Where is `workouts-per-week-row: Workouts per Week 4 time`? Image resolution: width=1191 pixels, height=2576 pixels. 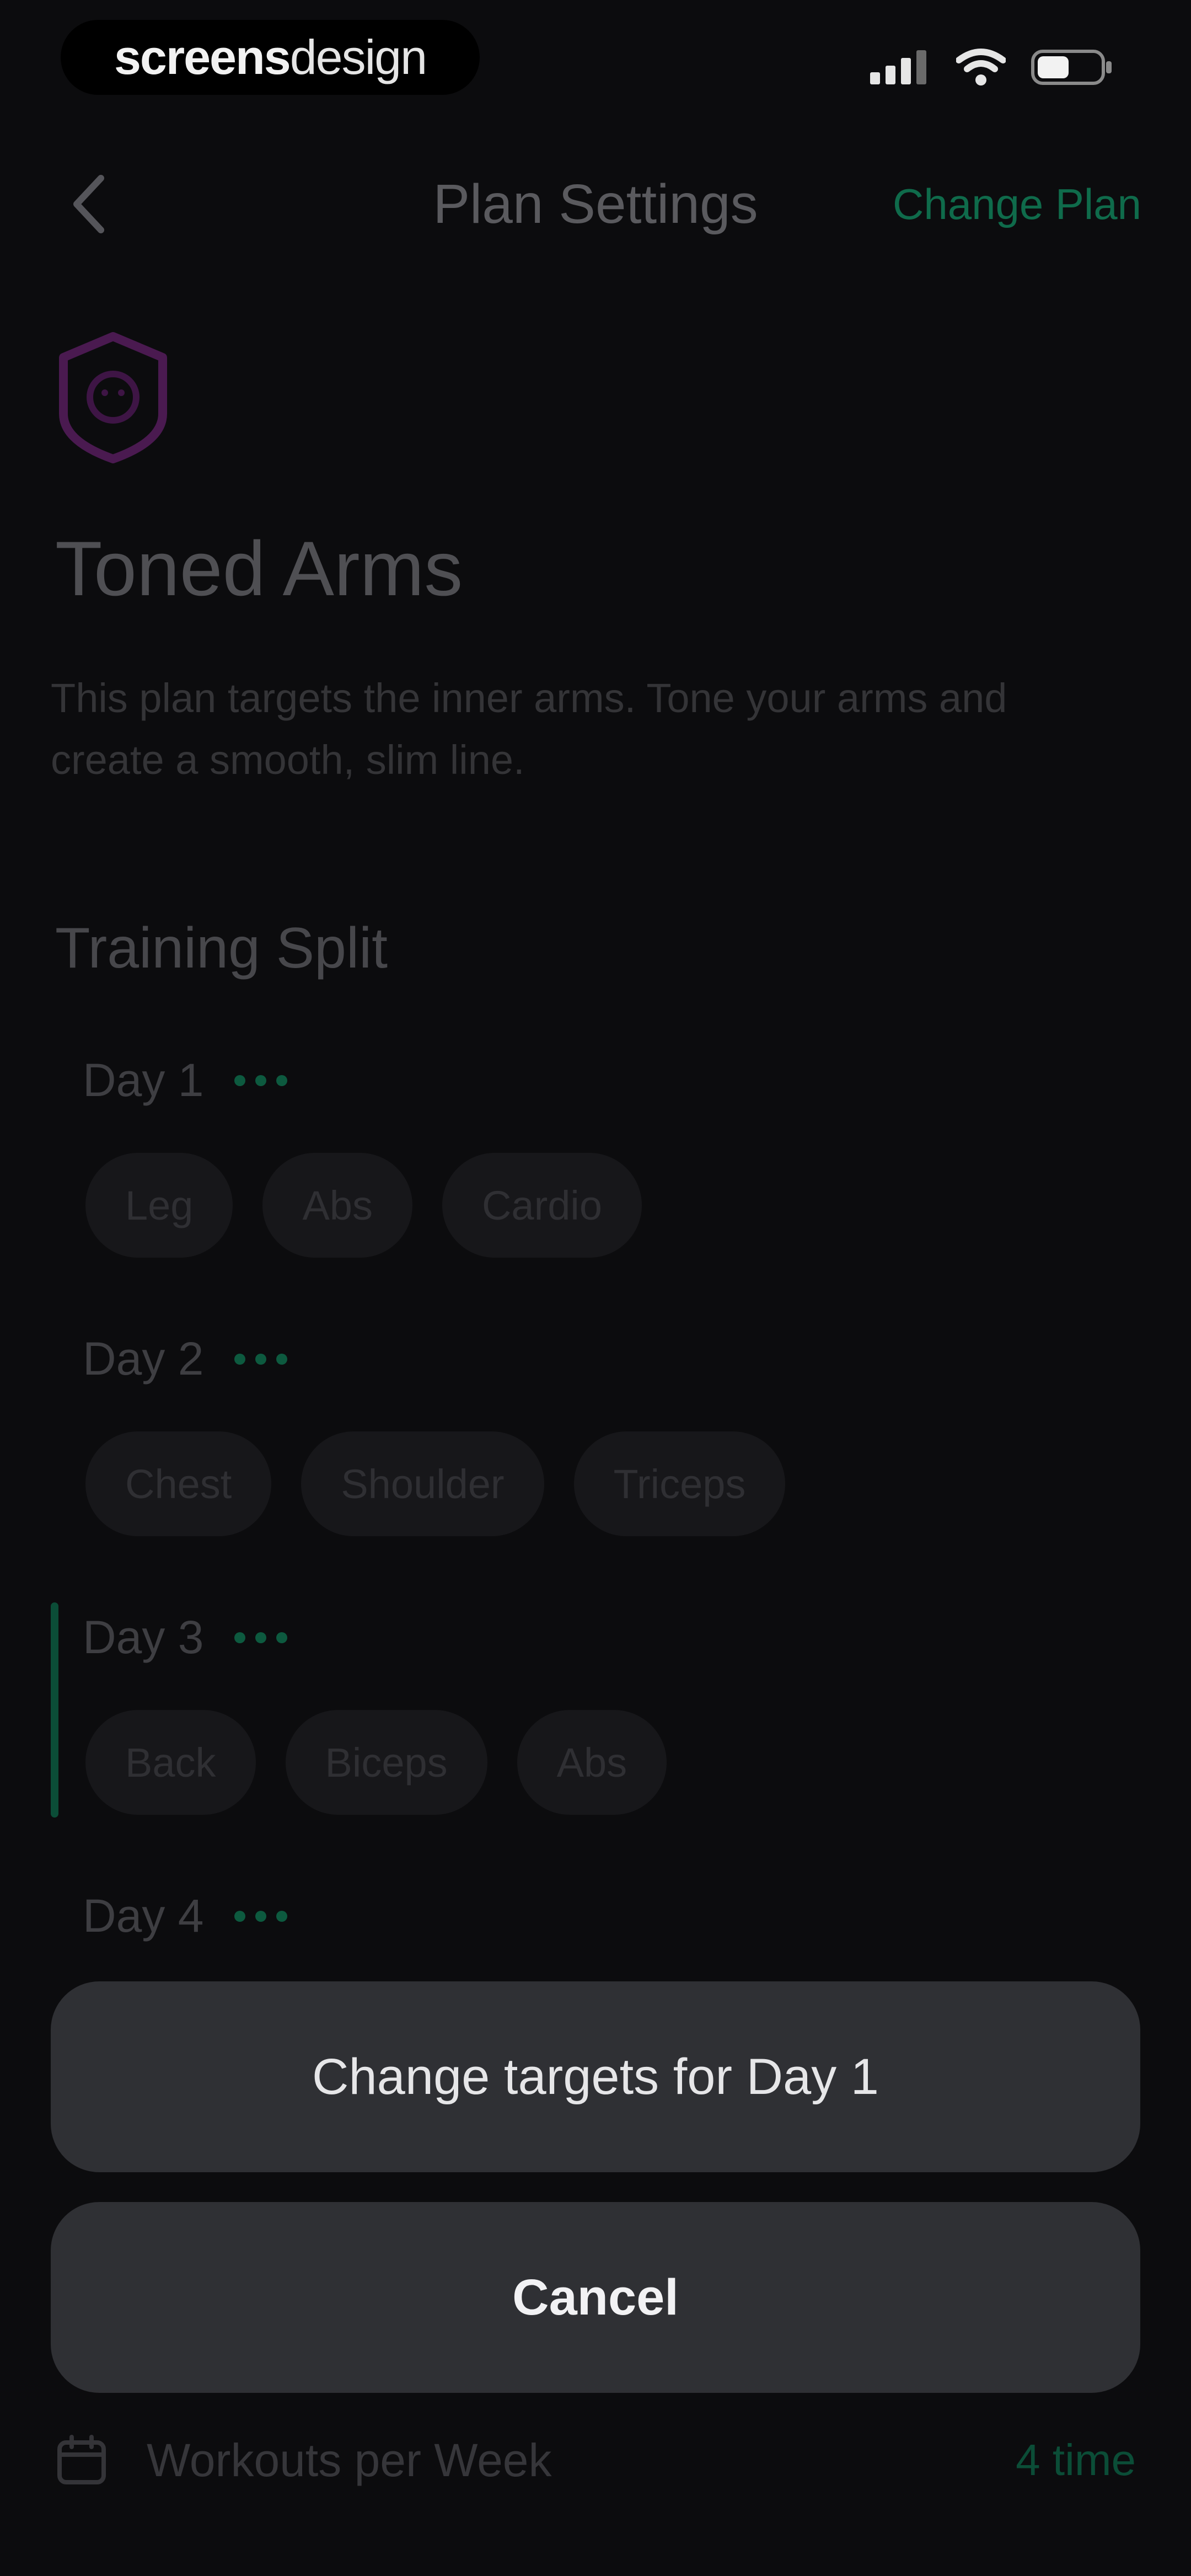 workouts-per-week-row: Workouts per Week 4 time is located at coordinates (595, 2460).